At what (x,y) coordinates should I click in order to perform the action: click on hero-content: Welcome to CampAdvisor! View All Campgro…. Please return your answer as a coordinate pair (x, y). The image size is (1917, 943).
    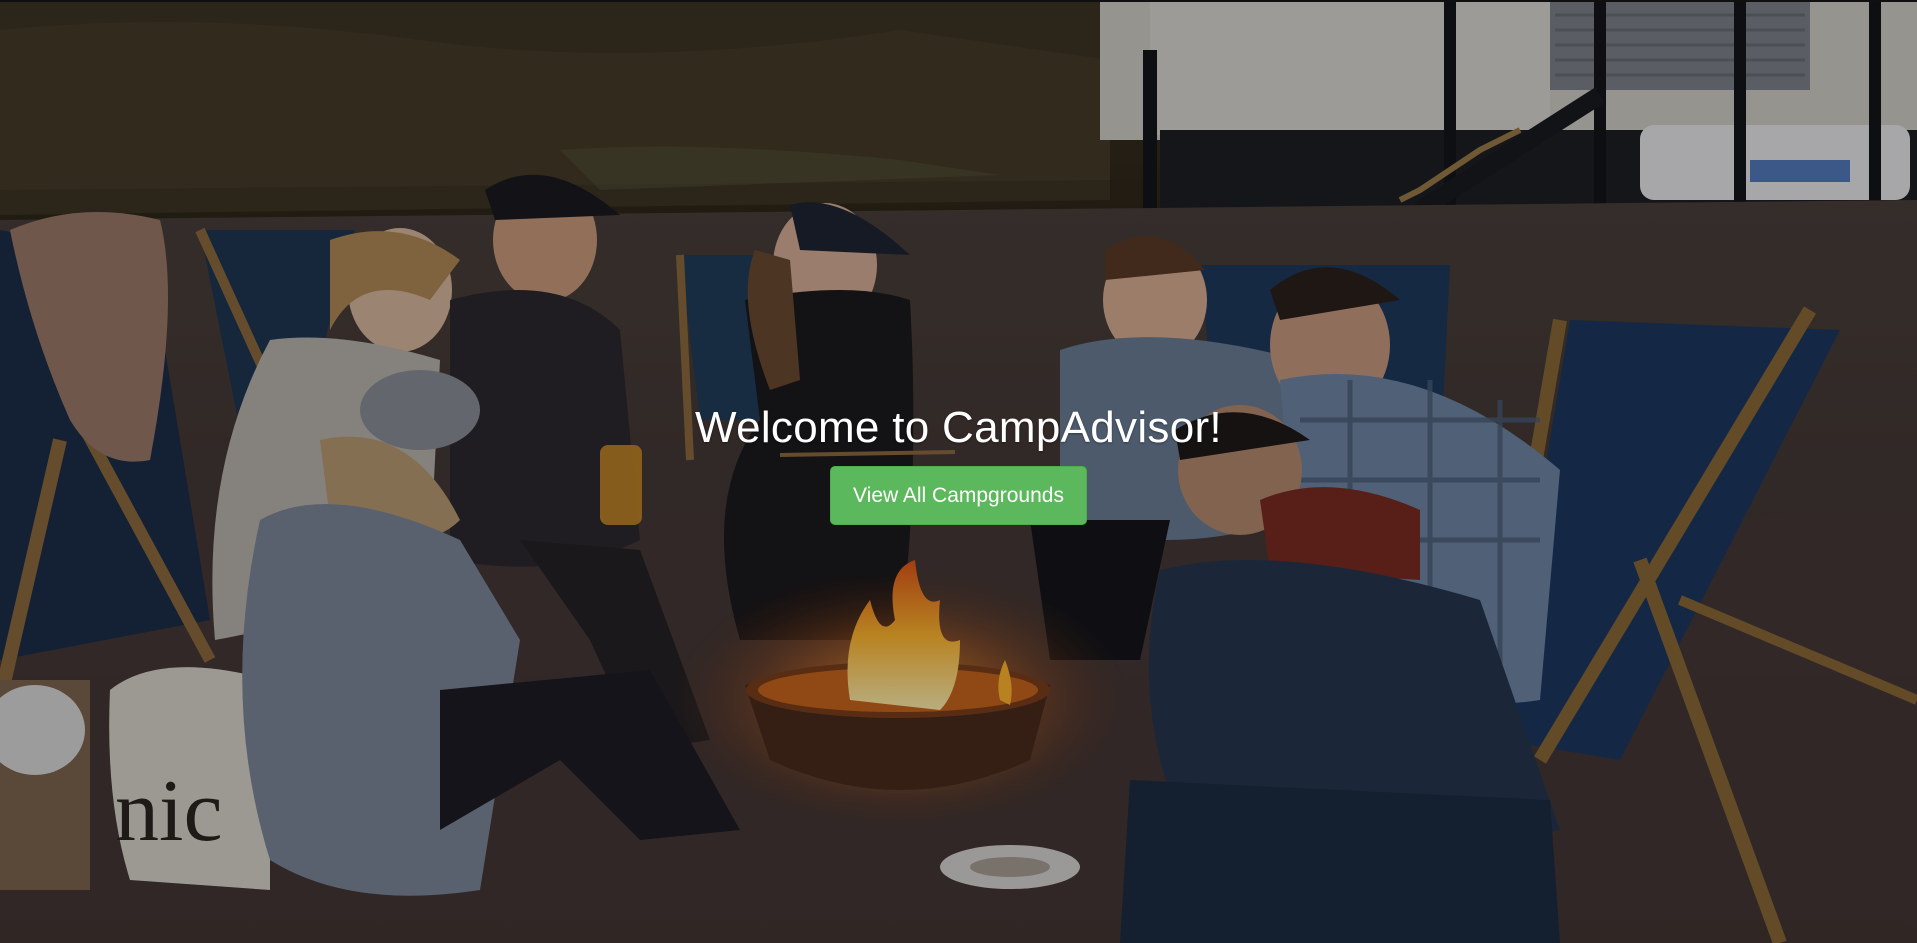
    Looking at the image, I should click on (958, 462).